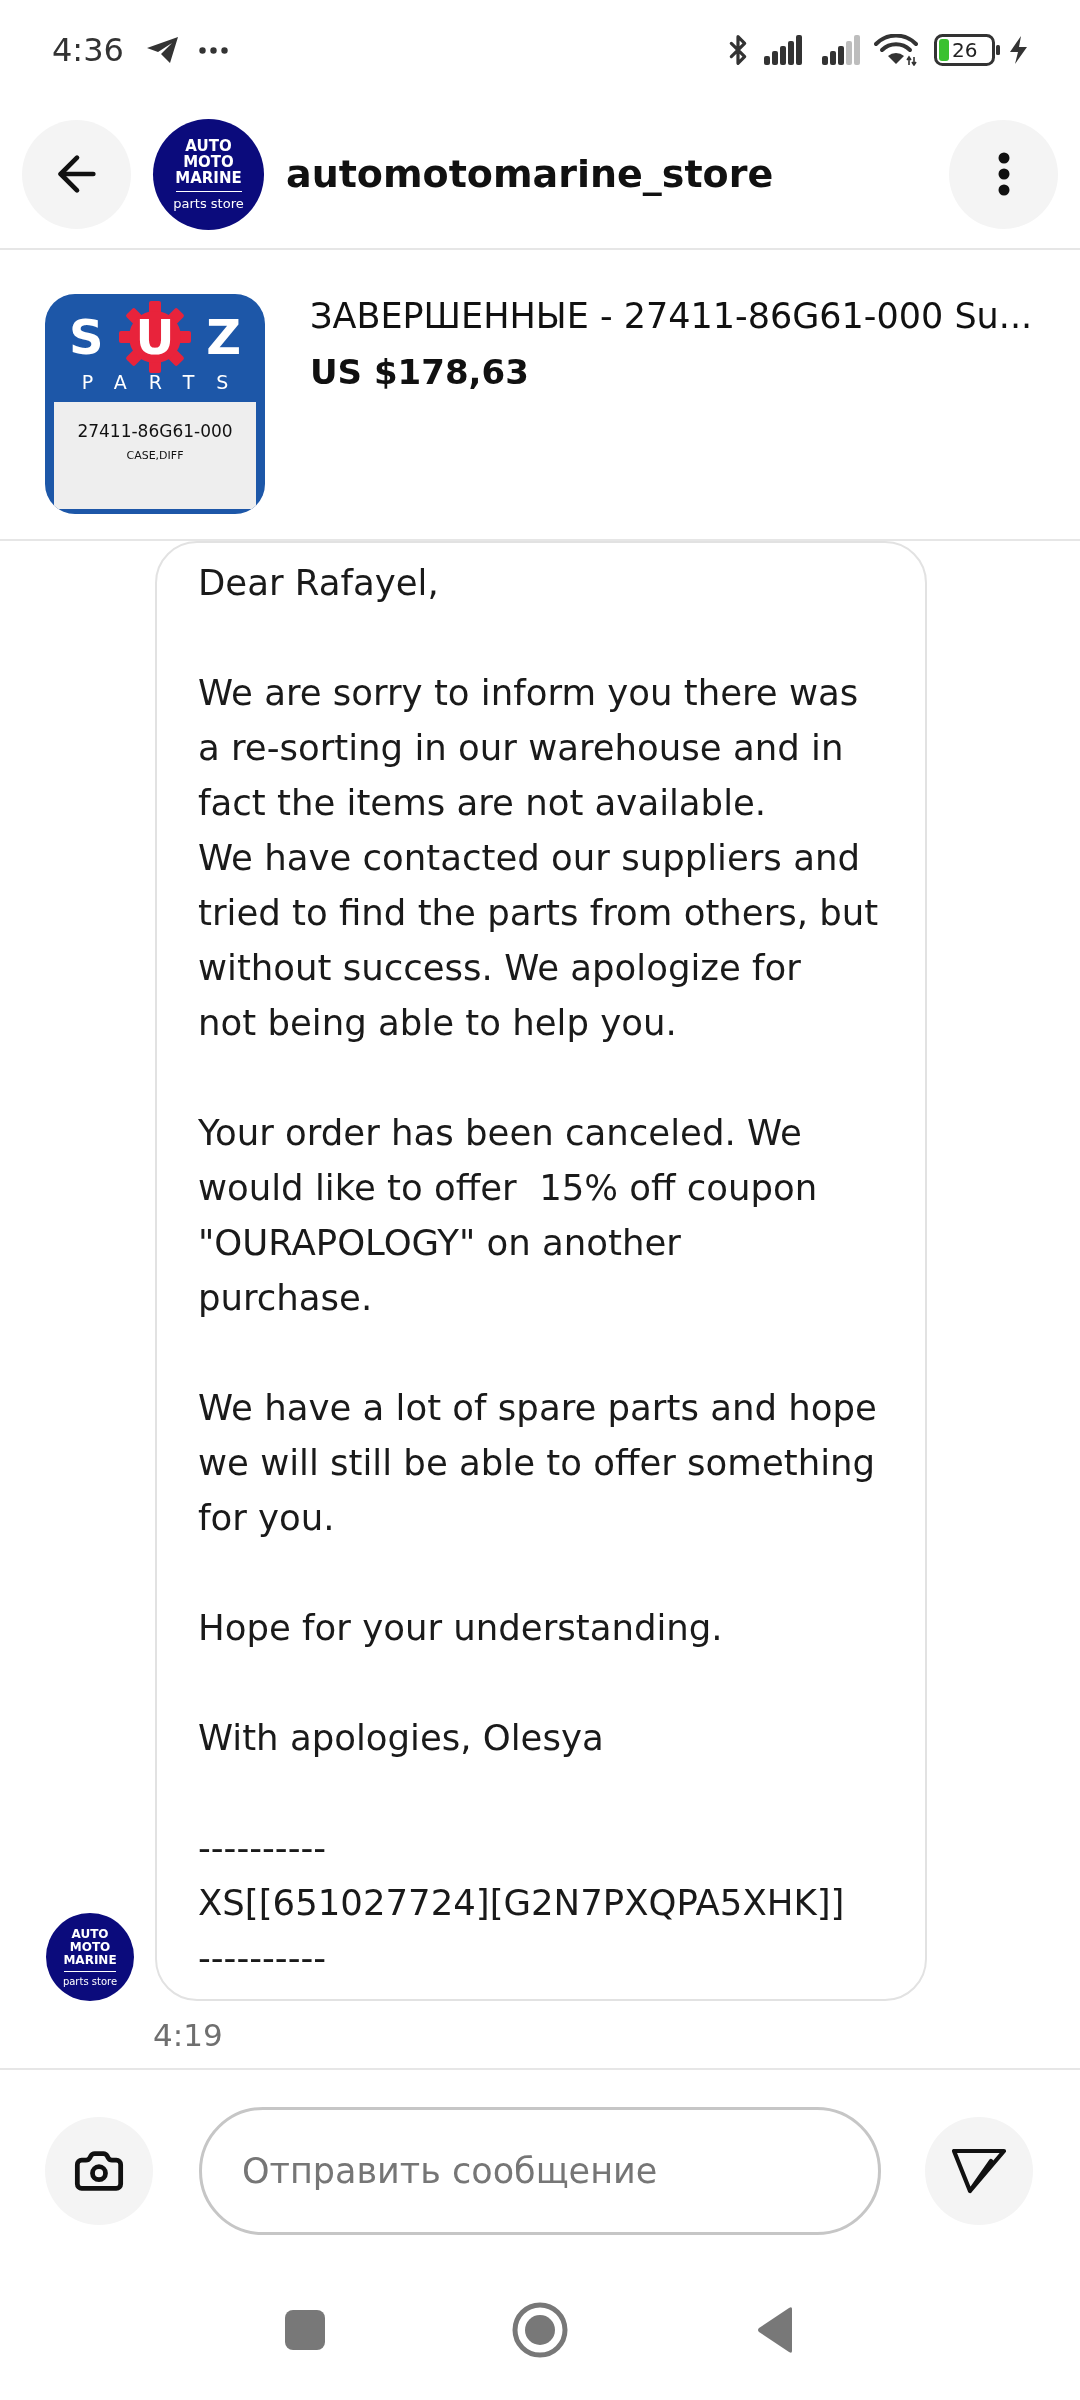  I want to click on brand-line: PARTS, so click(166, 382).